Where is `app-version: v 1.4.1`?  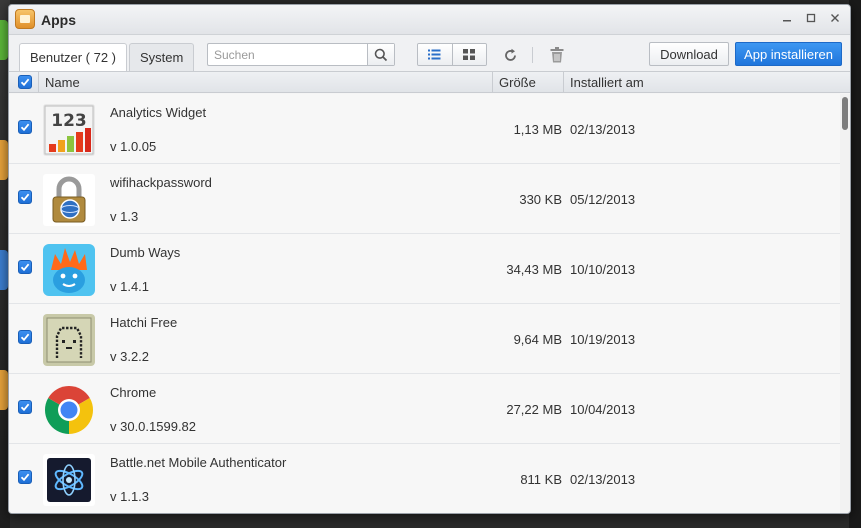
app-version: v 1.4.1 is located at coordinates (130, 286).